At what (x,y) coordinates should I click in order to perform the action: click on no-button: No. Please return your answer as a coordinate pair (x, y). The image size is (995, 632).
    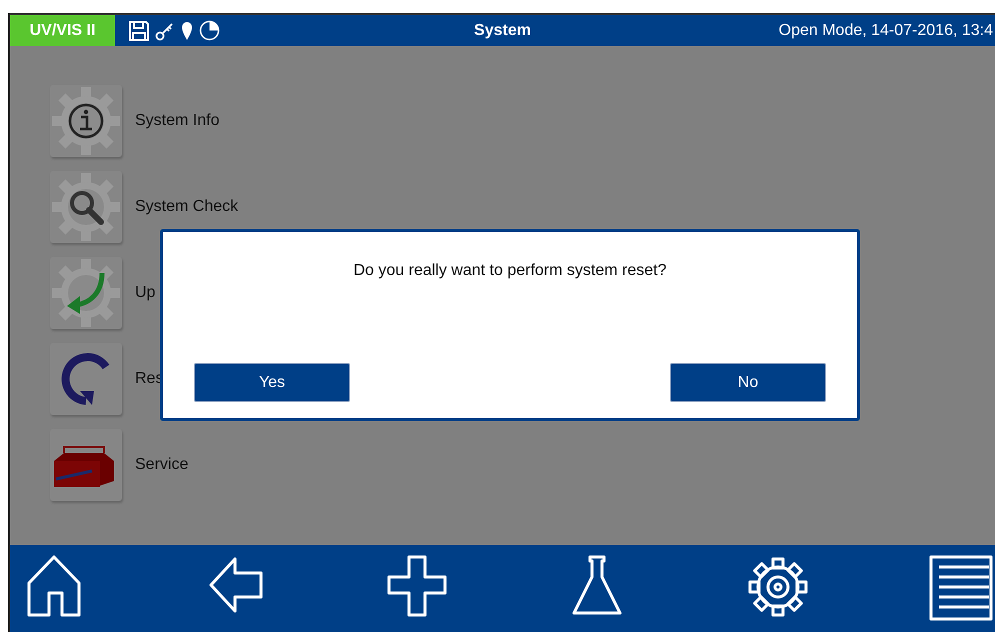
    Looking at the image, I should click on (748, 382).